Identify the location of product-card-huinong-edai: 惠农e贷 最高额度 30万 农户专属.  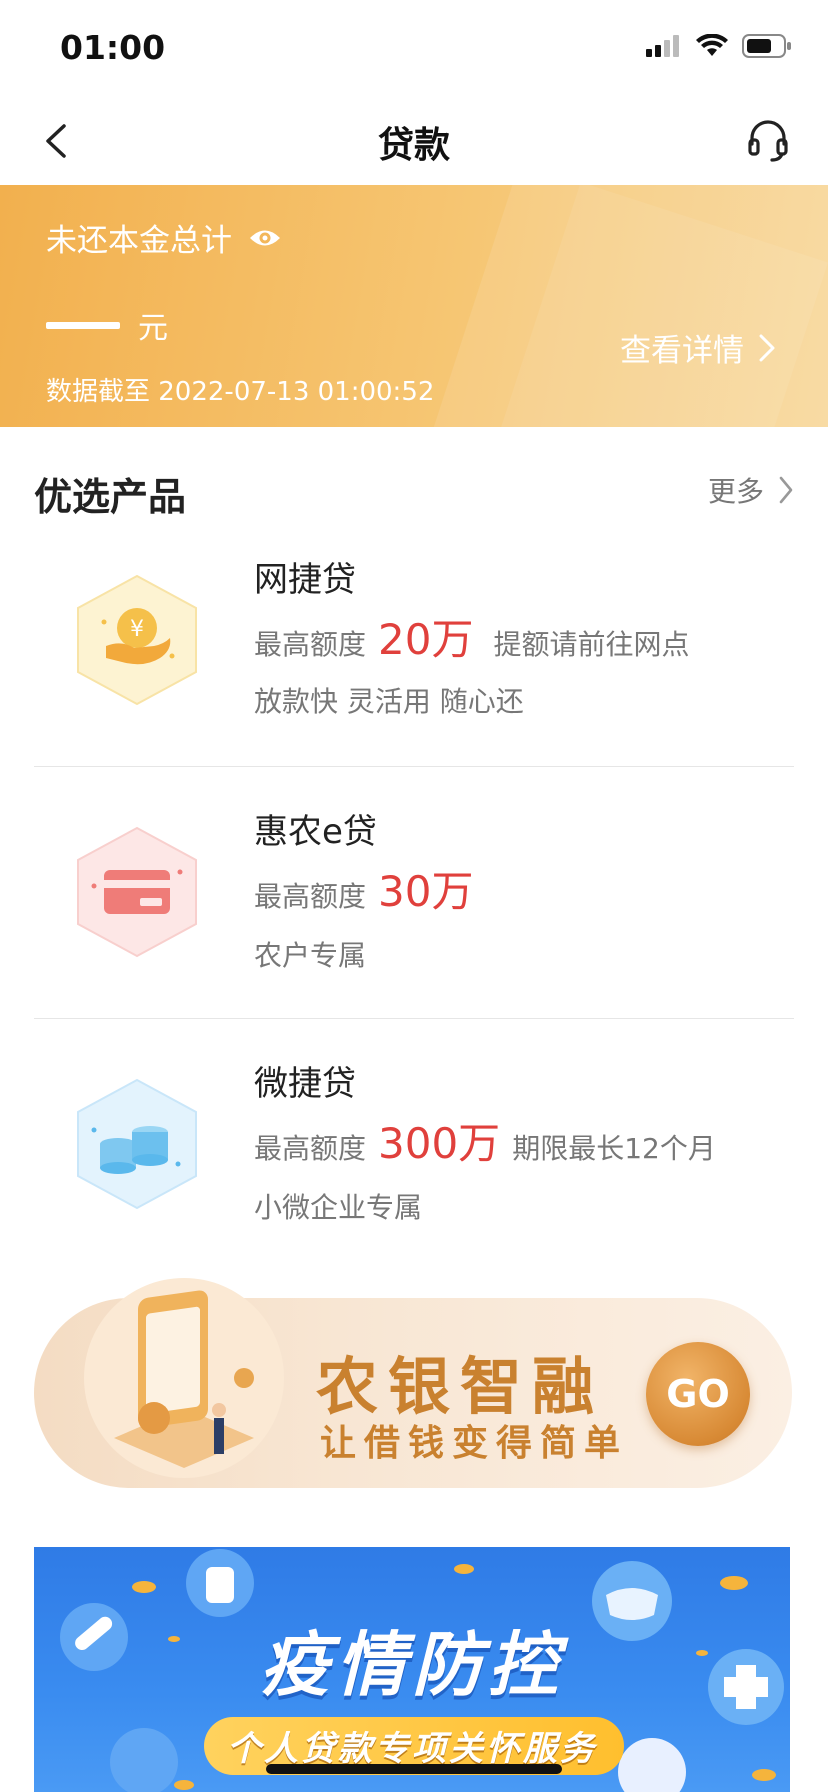
(414, 917).